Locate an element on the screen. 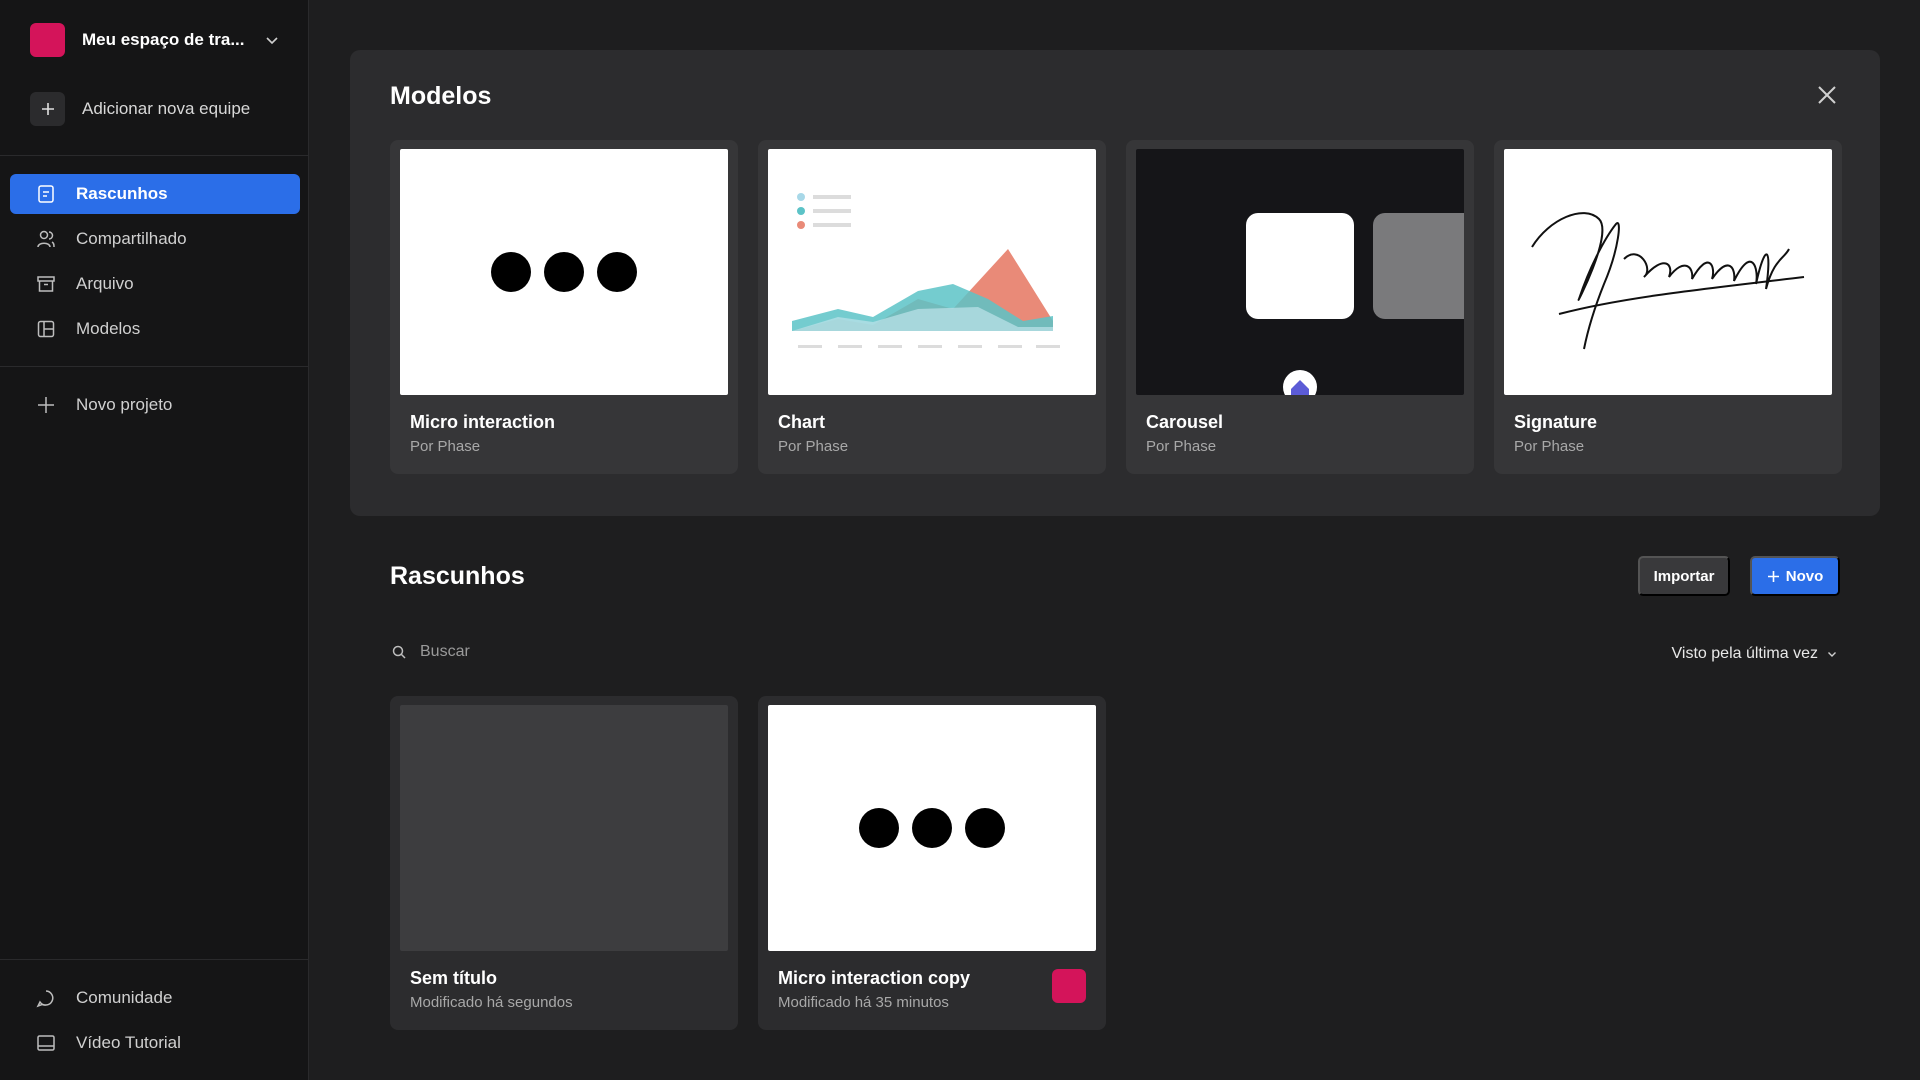 Image resolution: width=1920 pixels, height=1080 pixels. file-icon is located at coordinates (46, 194).